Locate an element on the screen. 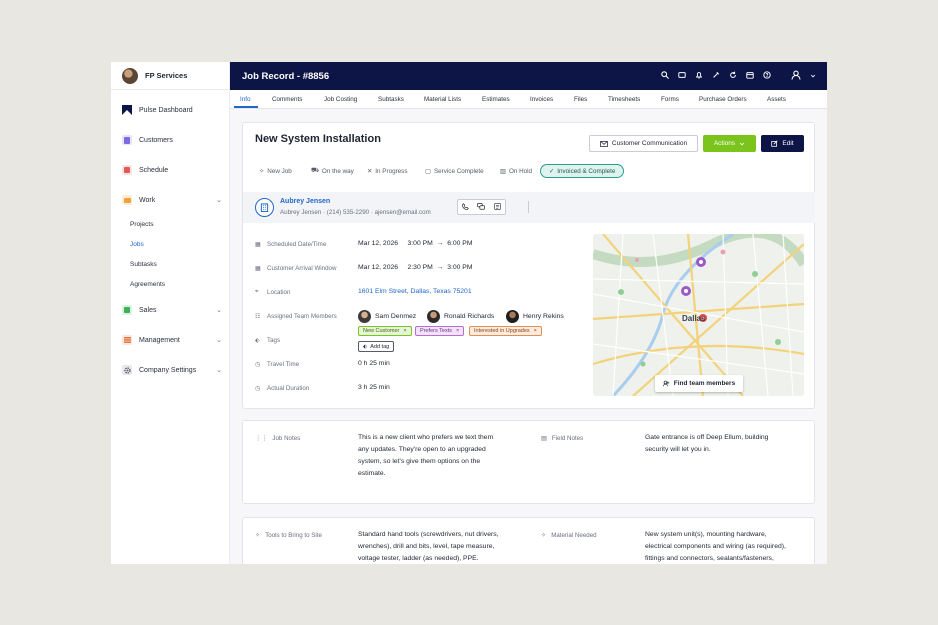 The width and height of the screenshot is (938, 625). avatar is located at coordinates (433, 316).